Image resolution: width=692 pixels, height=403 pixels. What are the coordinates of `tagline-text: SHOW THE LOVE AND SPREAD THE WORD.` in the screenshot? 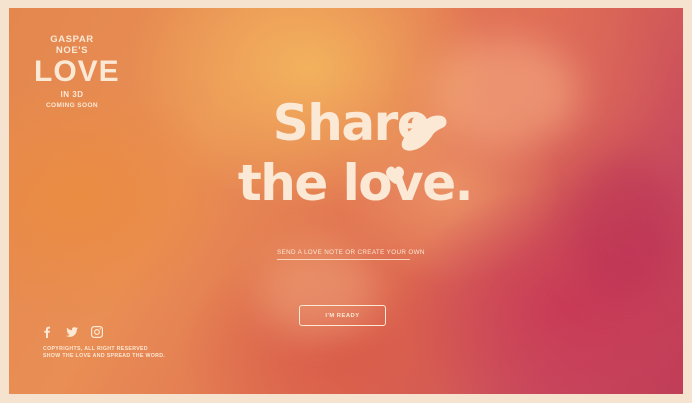 It's located at (104, 356).